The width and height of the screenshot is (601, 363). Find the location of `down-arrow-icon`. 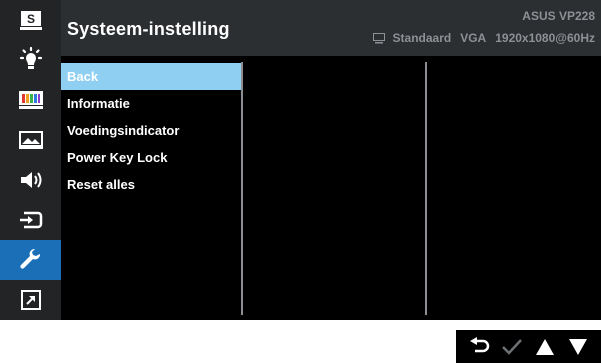

down-arrow-icon is located at coordinates (578, 346).